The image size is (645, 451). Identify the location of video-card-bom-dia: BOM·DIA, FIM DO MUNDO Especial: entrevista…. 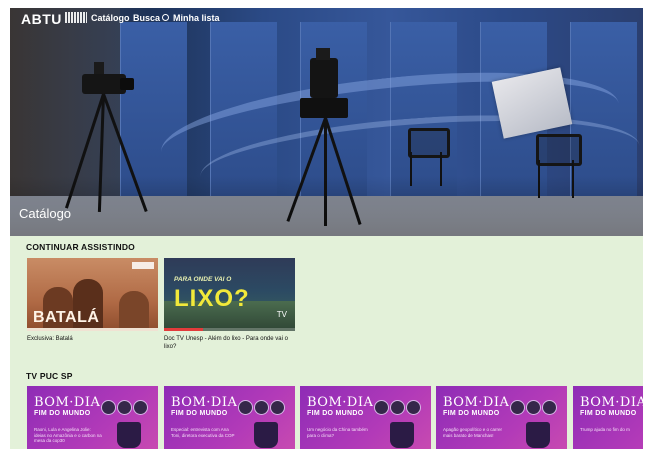
(229, 417).